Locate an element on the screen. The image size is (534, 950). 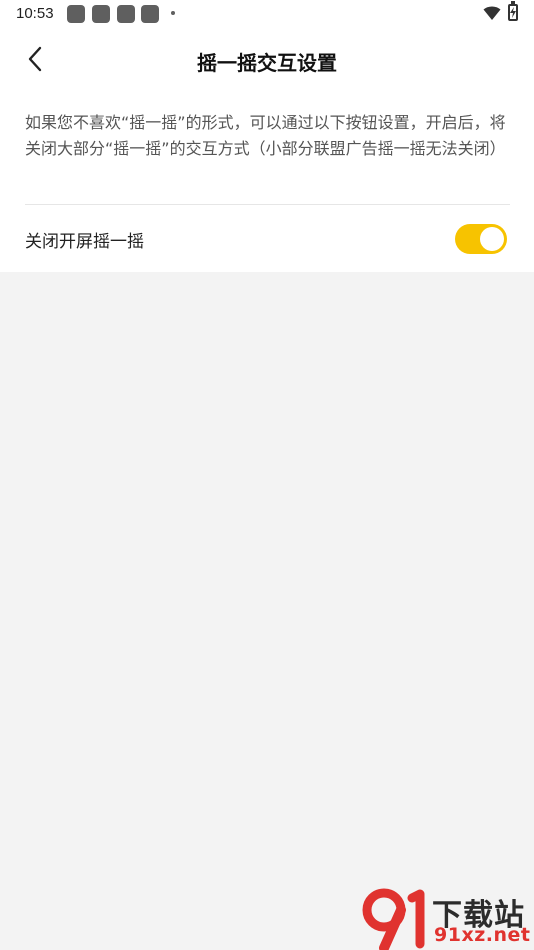
more-notifications-icon is located at coordinates (173, 13).